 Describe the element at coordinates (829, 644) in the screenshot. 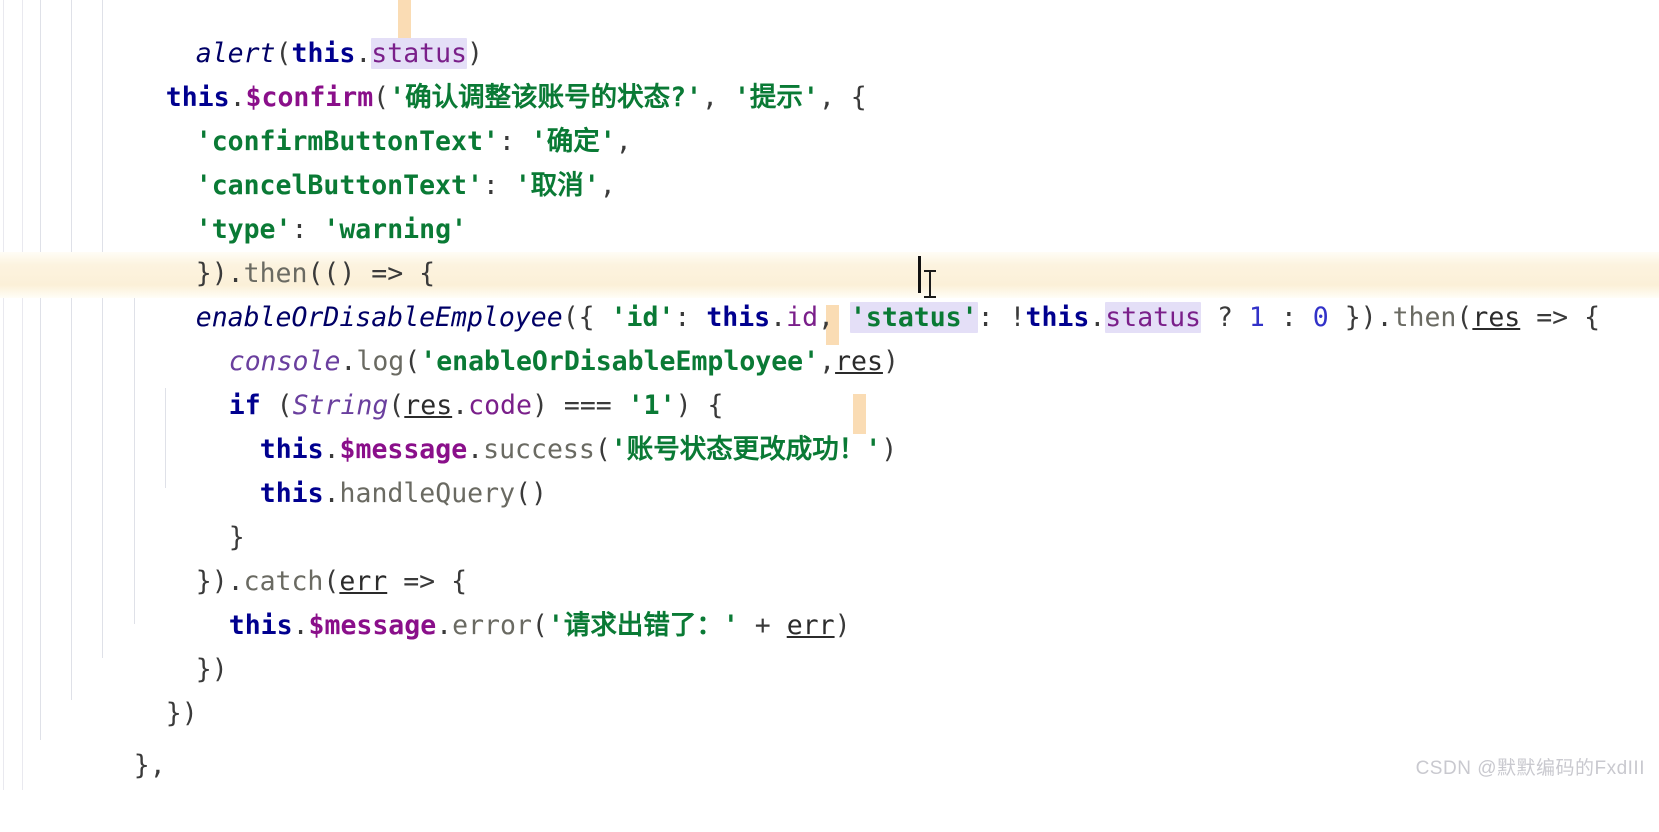

I see `code-line-15: })` at that location.